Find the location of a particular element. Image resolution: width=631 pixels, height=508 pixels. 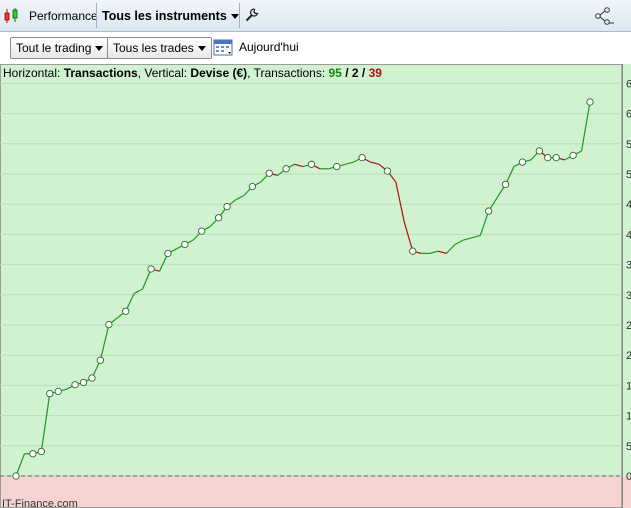

even-count: 2 is located at coordinates (355, 73).